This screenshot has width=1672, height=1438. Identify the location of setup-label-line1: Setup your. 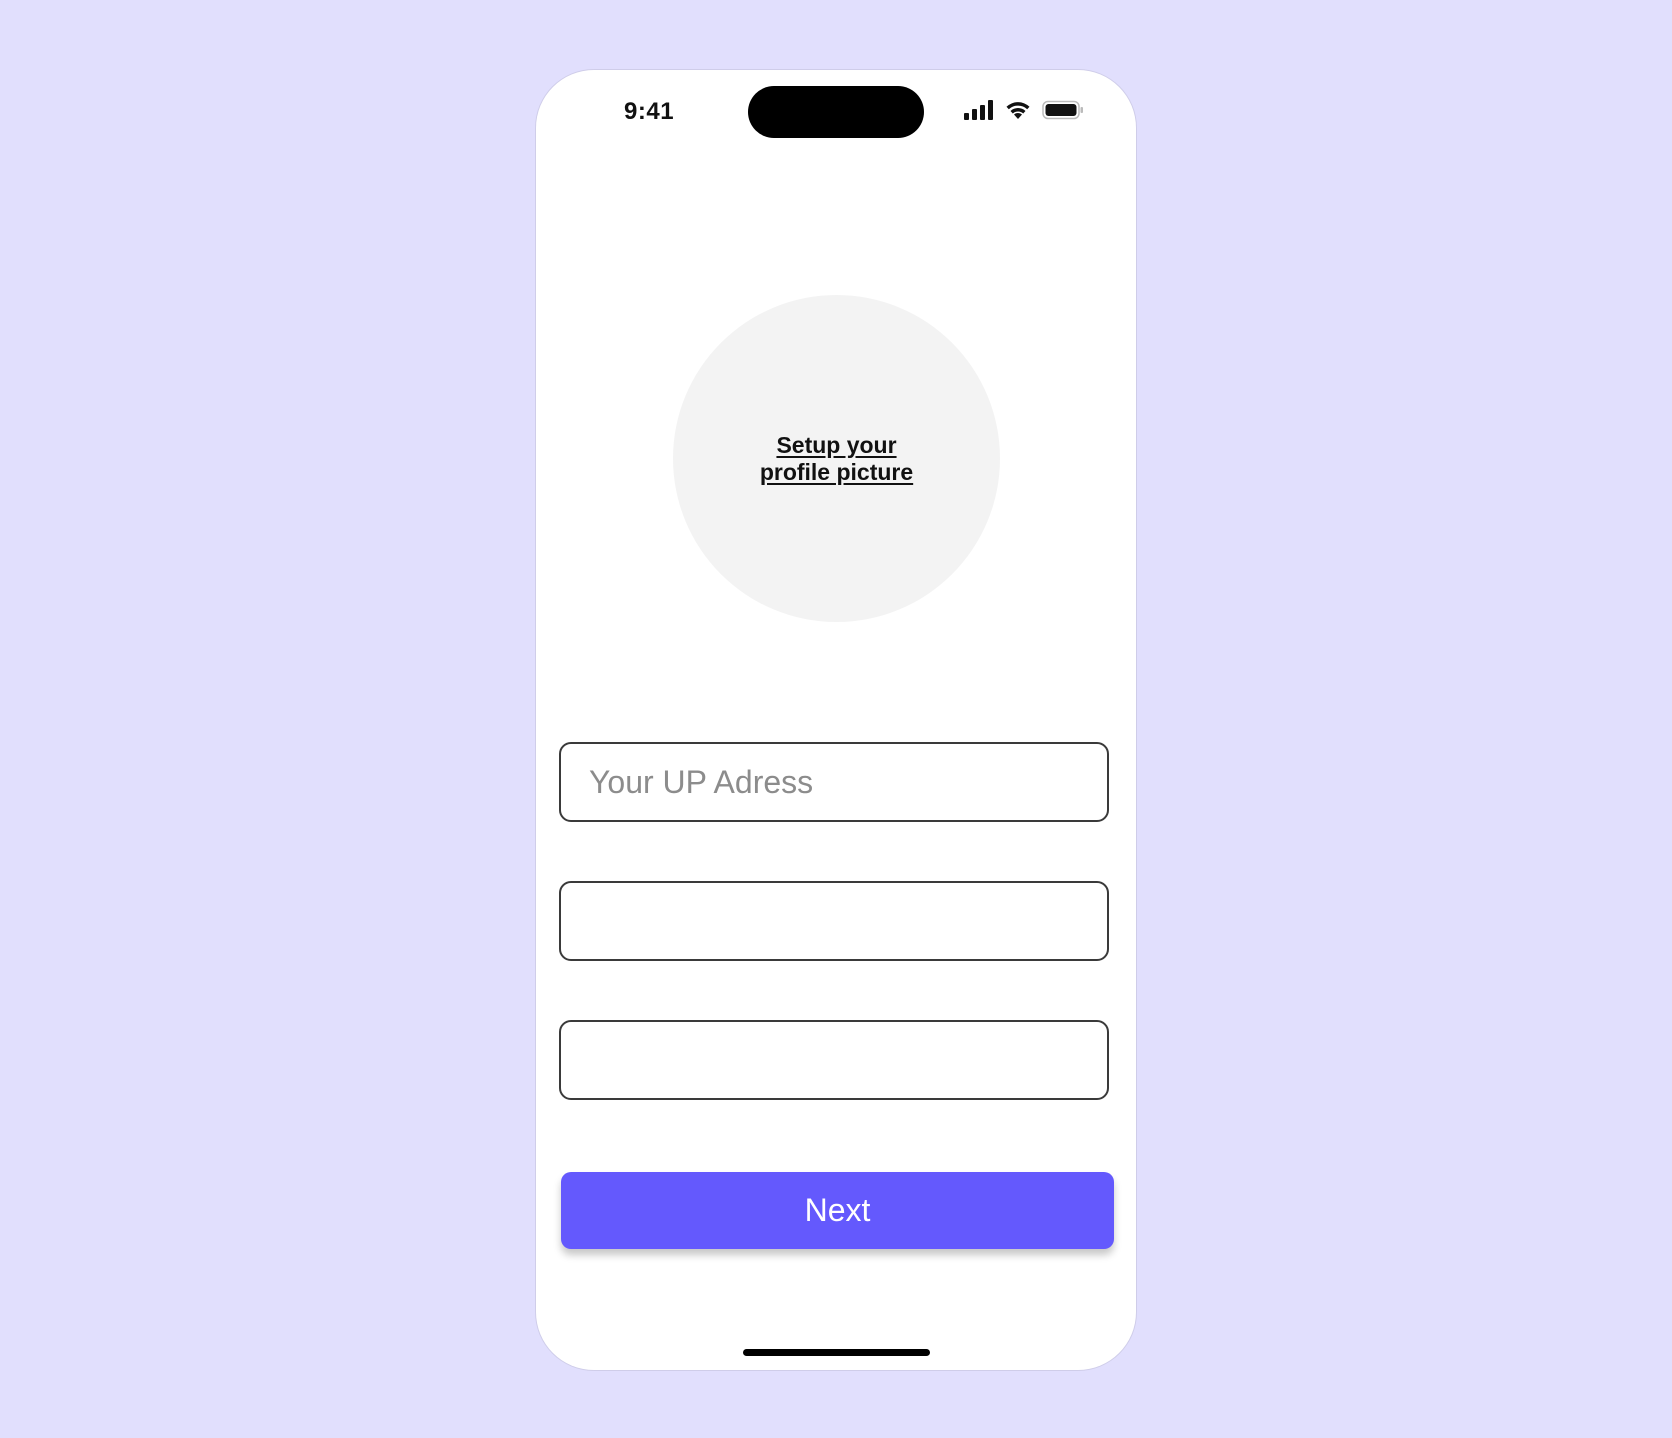
(836, 444).